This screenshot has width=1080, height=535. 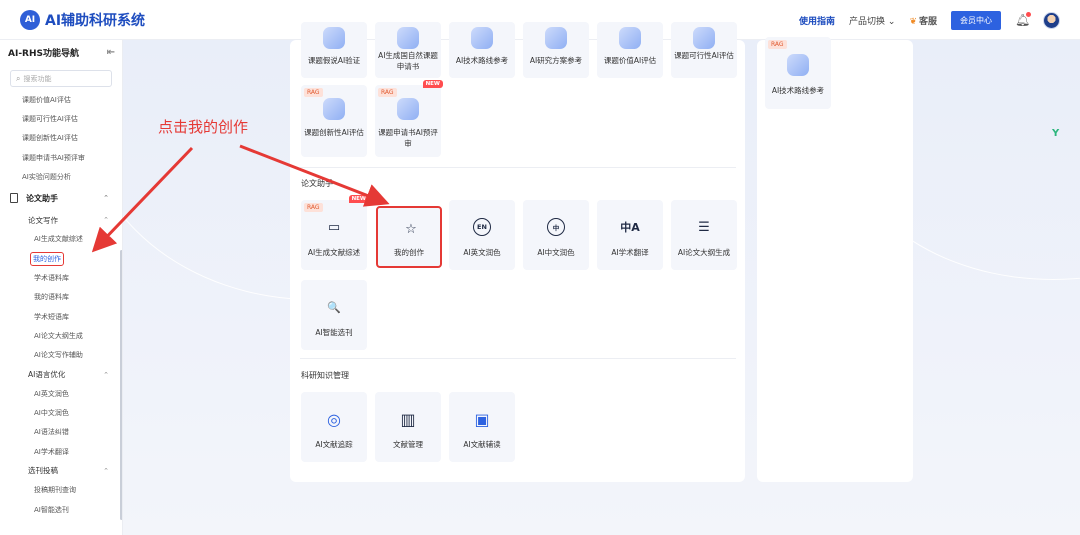 I want to click on card-lit-reading: ▣ AI文献辅读, so click(x=482, y=427).